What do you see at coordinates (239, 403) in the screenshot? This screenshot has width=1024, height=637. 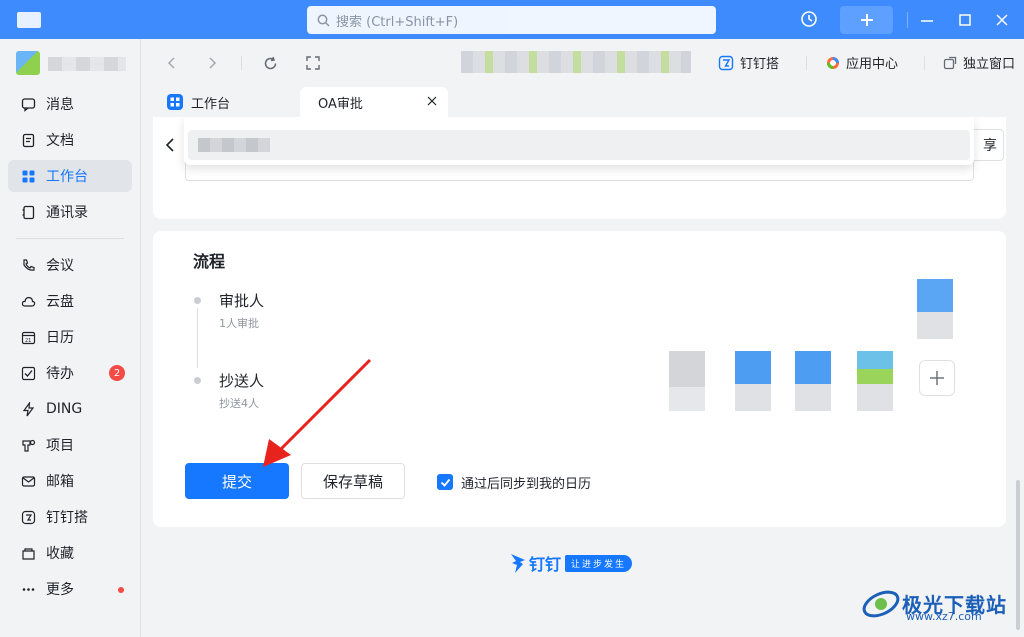 I see `cc-subtitle: 抄送4人` at bounding box center [239, 403].